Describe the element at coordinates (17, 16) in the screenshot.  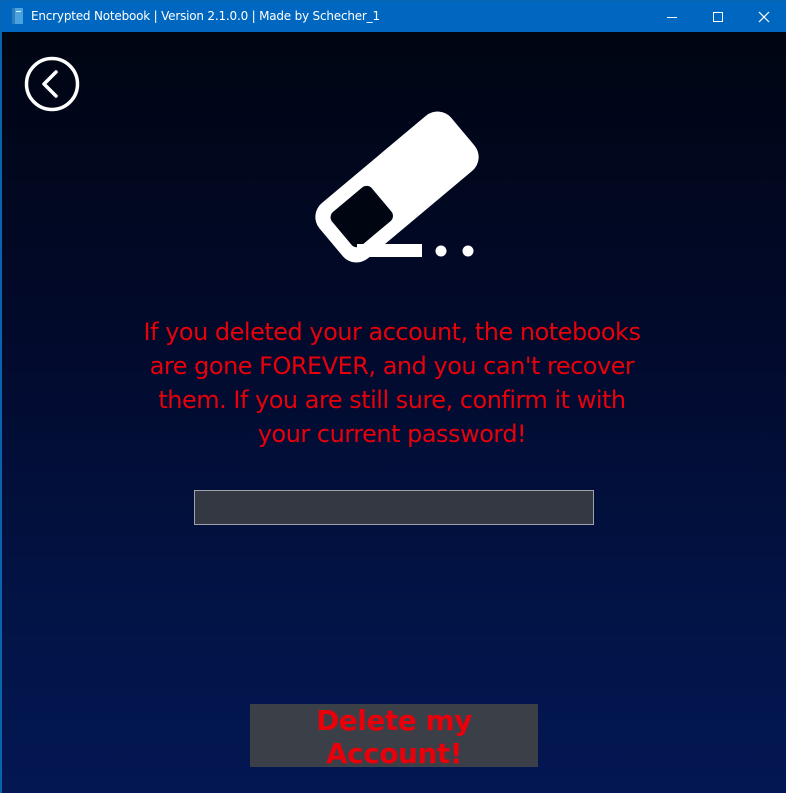
I see `notebook-icon` at that location.